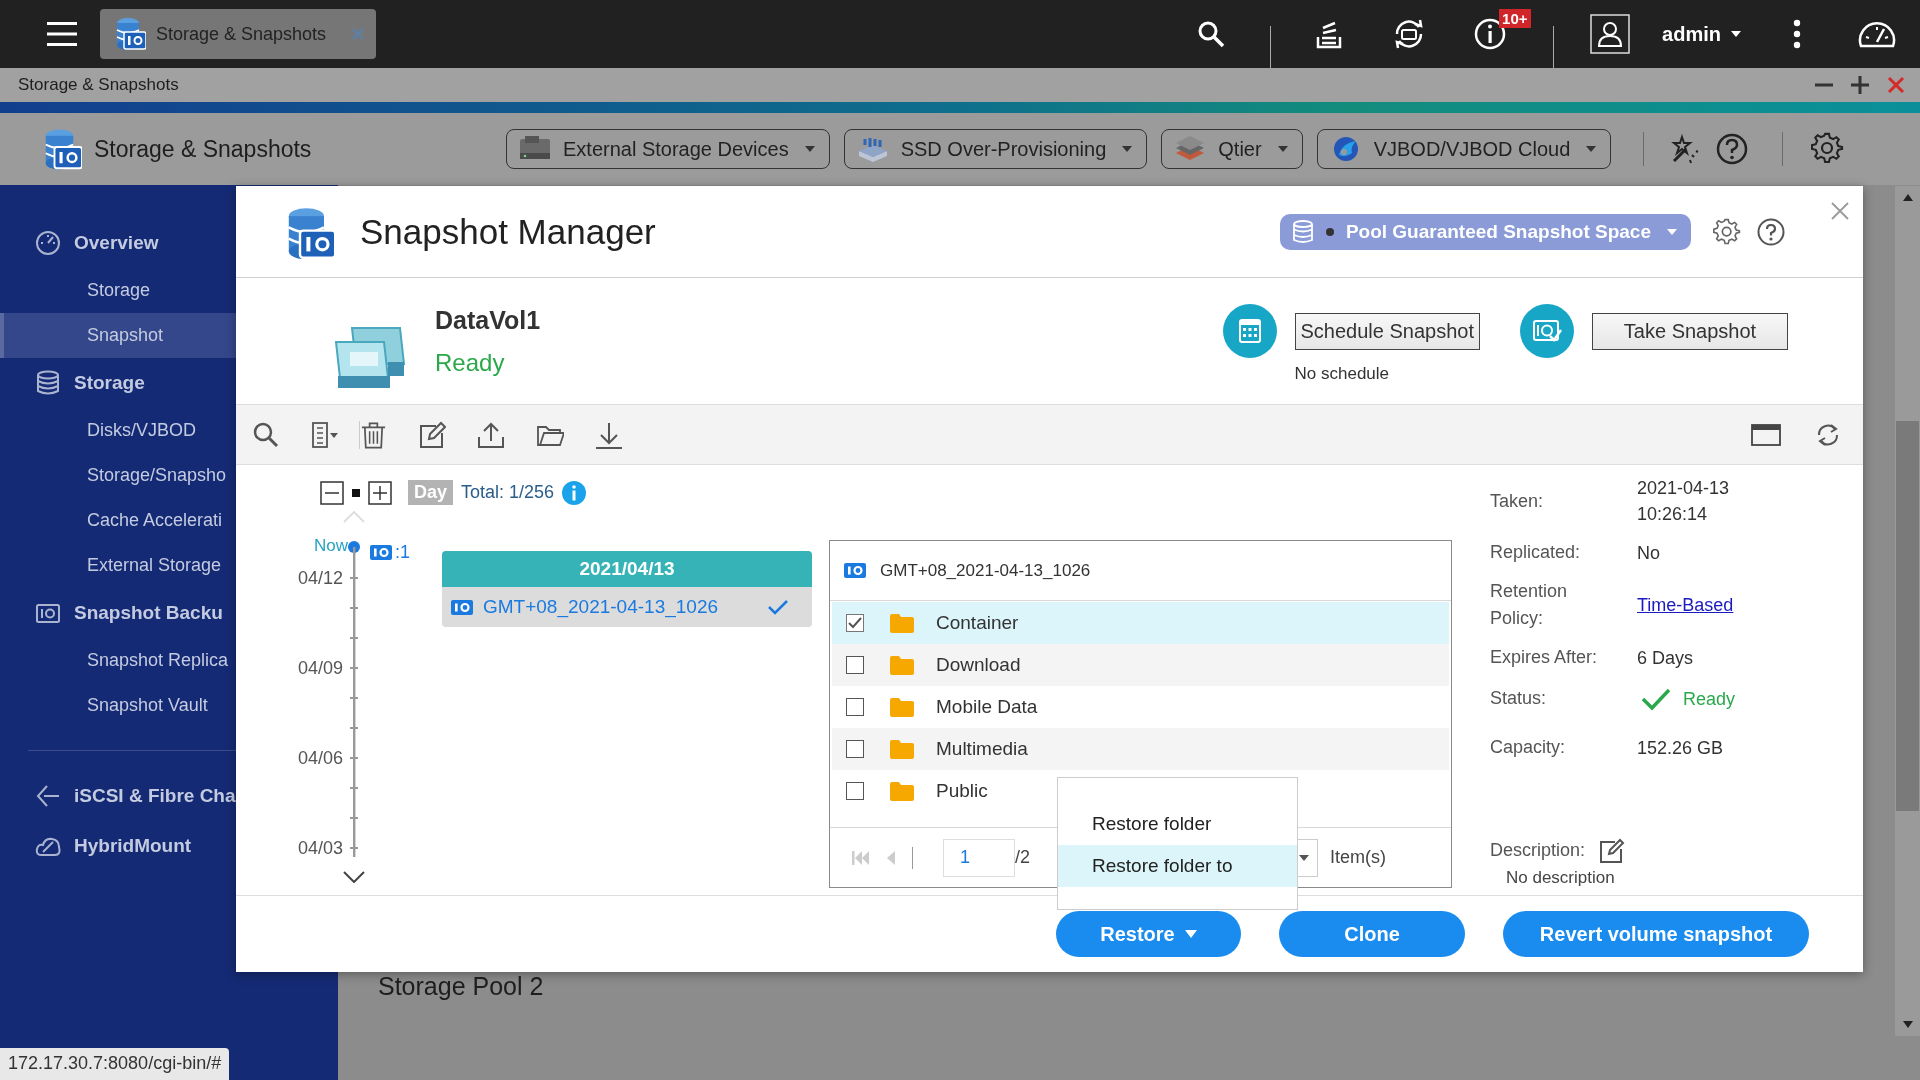  I want to click on menu-icon, so click(62, 34).